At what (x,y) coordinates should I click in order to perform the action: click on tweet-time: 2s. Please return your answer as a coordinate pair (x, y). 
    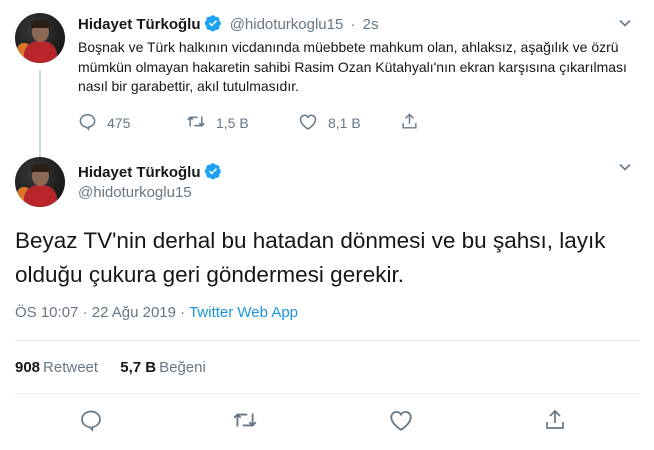
    Looking at the image, I should click on (371, 24).